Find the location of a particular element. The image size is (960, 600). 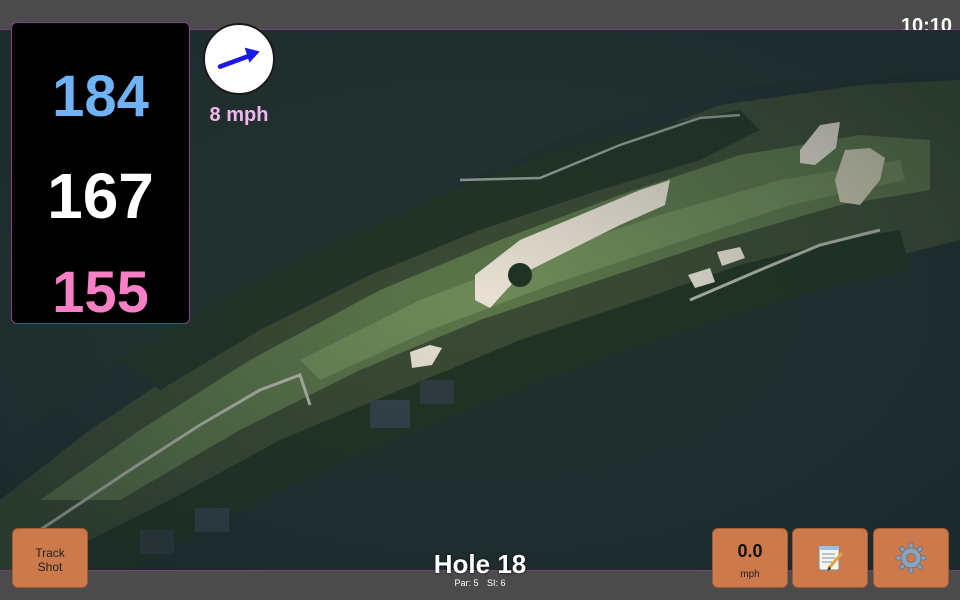

notes-button is located at coordinates (830, 558).